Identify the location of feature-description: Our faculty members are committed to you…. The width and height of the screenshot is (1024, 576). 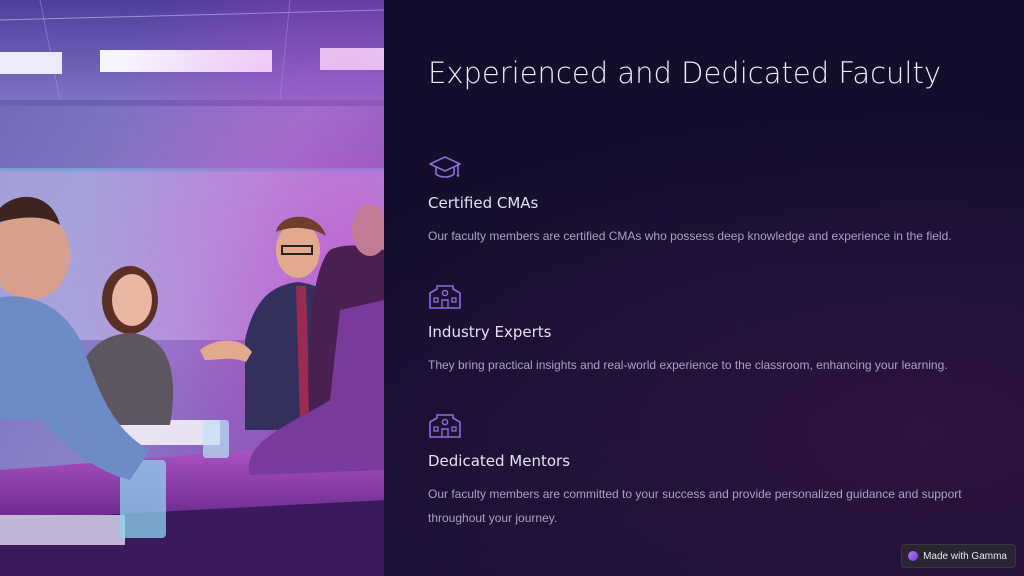
(695, 506).